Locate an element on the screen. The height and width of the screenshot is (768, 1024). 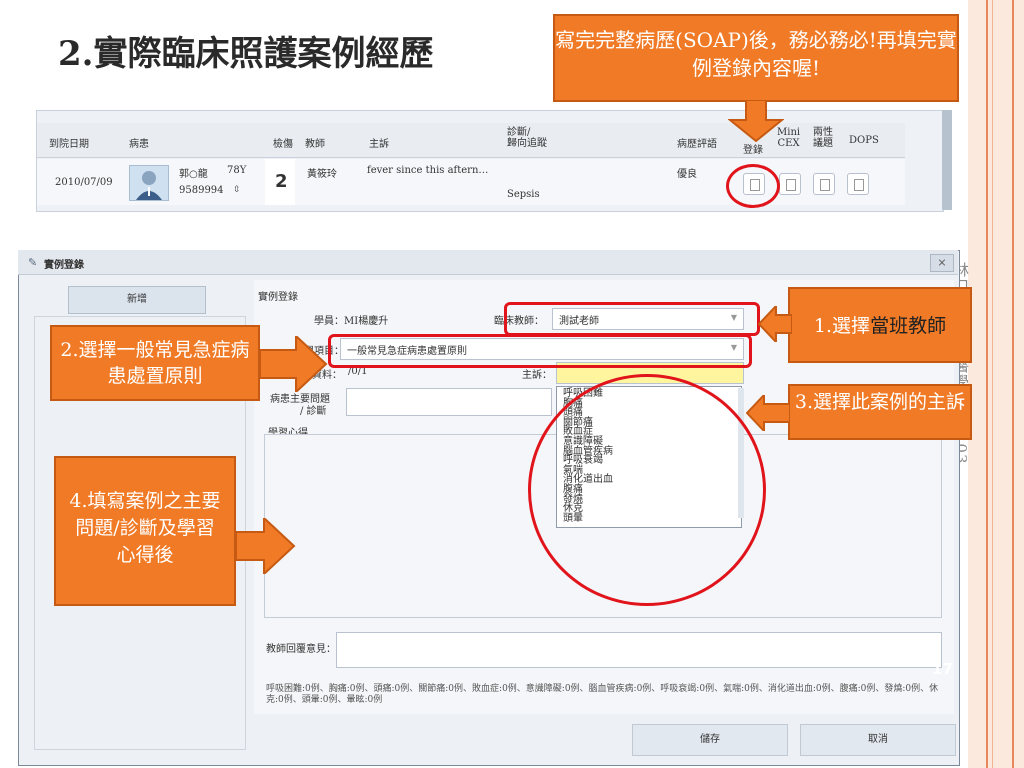
row-comment: 優良 is located at coordinates (687, 174).